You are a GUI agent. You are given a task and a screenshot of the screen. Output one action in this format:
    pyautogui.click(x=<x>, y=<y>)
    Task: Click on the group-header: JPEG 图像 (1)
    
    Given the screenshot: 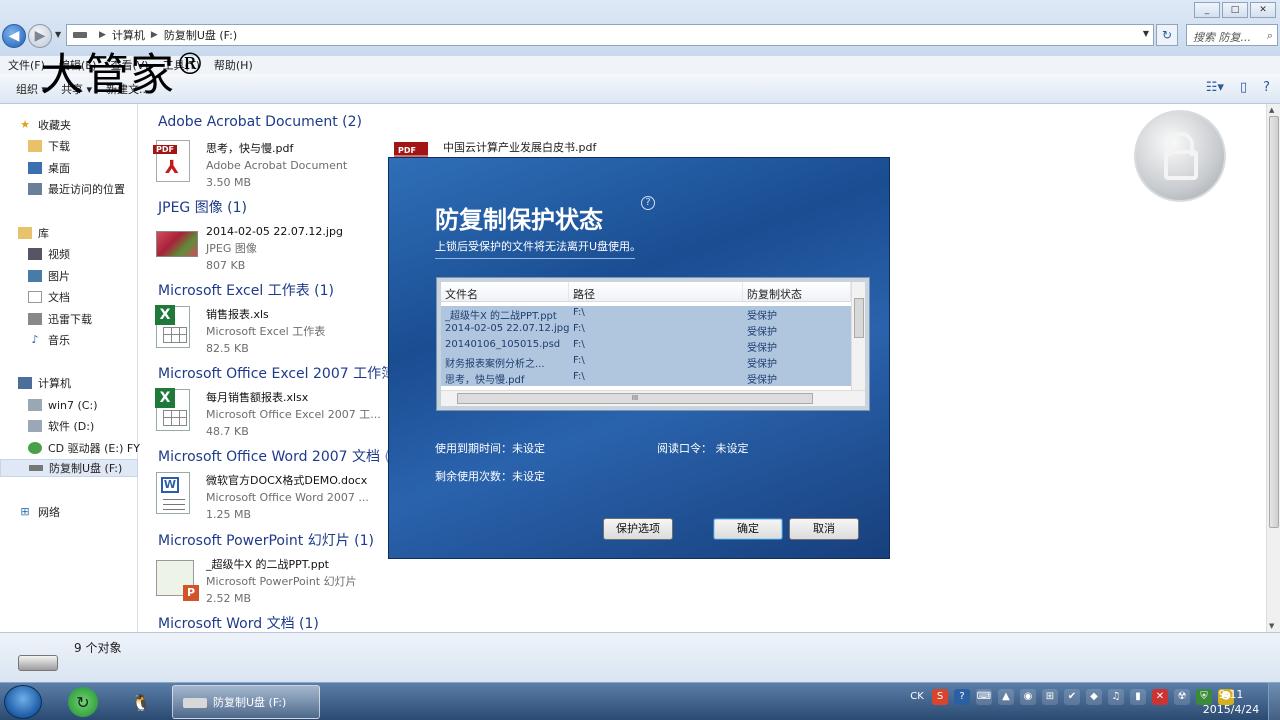 What is the action you would take?
    pyautogui.click(x=222, y=207)
    